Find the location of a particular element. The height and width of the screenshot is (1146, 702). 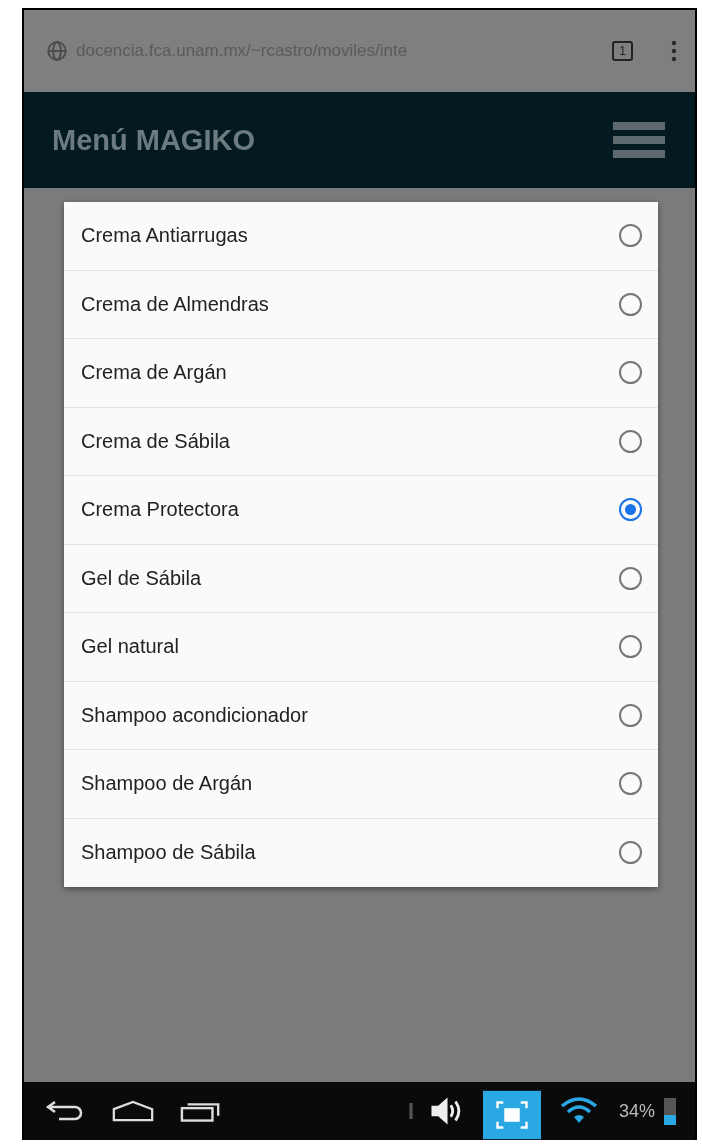

option-item: Gel de Sábila is located at coordinates (361, 578).